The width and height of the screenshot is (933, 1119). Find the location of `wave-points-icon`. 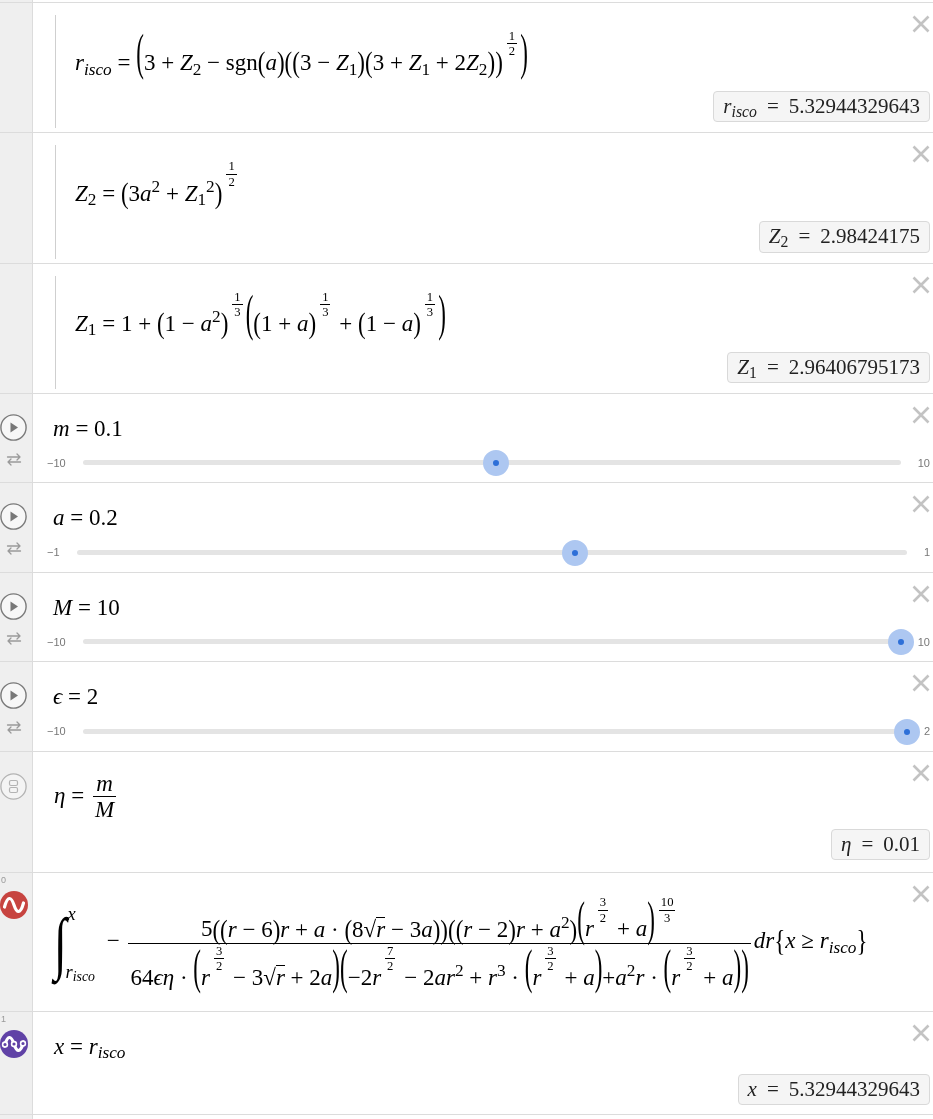

wave-points-icon is located at coordinates (14, 1043).